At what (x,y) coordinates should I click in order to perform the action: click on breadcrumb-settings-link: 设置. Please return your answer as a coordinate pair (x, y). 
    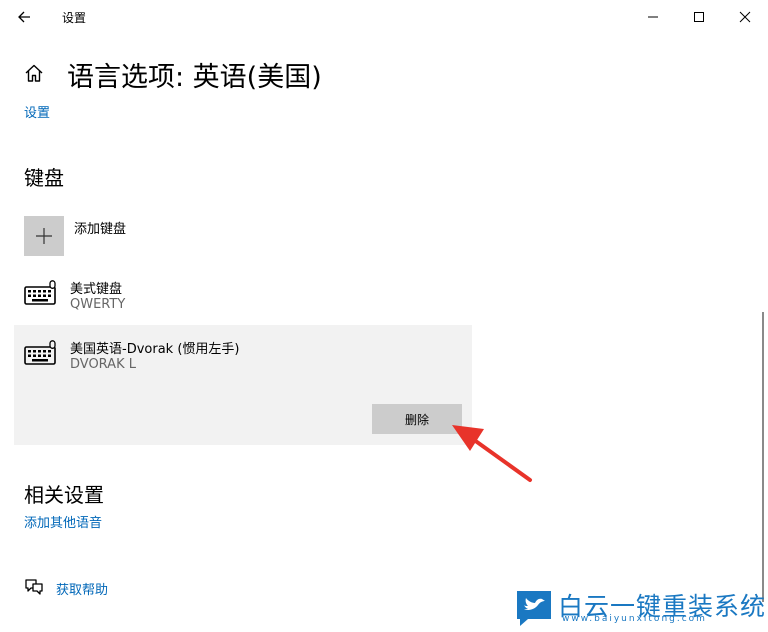
    Looking at the image, I should click on (37, 111).